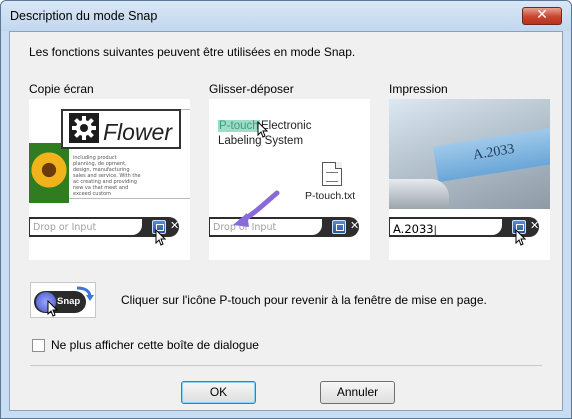 Image resolution: width=572 pixels, height=419 pixels. What do you see at coordinates (263, 129) in the screenshot?
I see `text-cursor-icon` at bounding box center [263, 129].